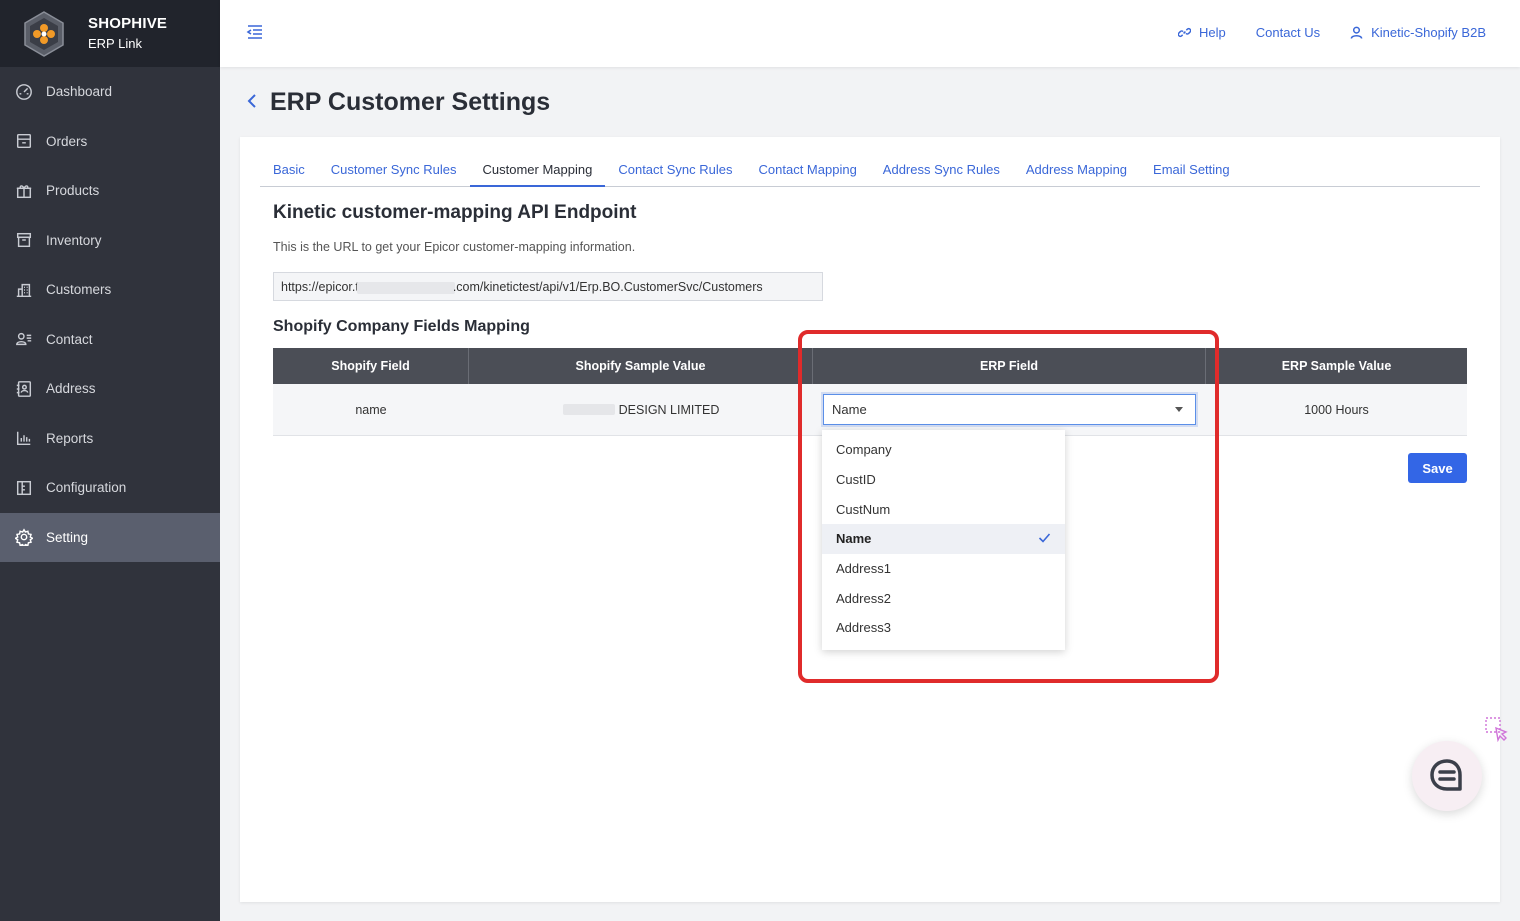  Describe the element at coordinates (24, 389) in the screenshot. I see `address-icon` at that location.